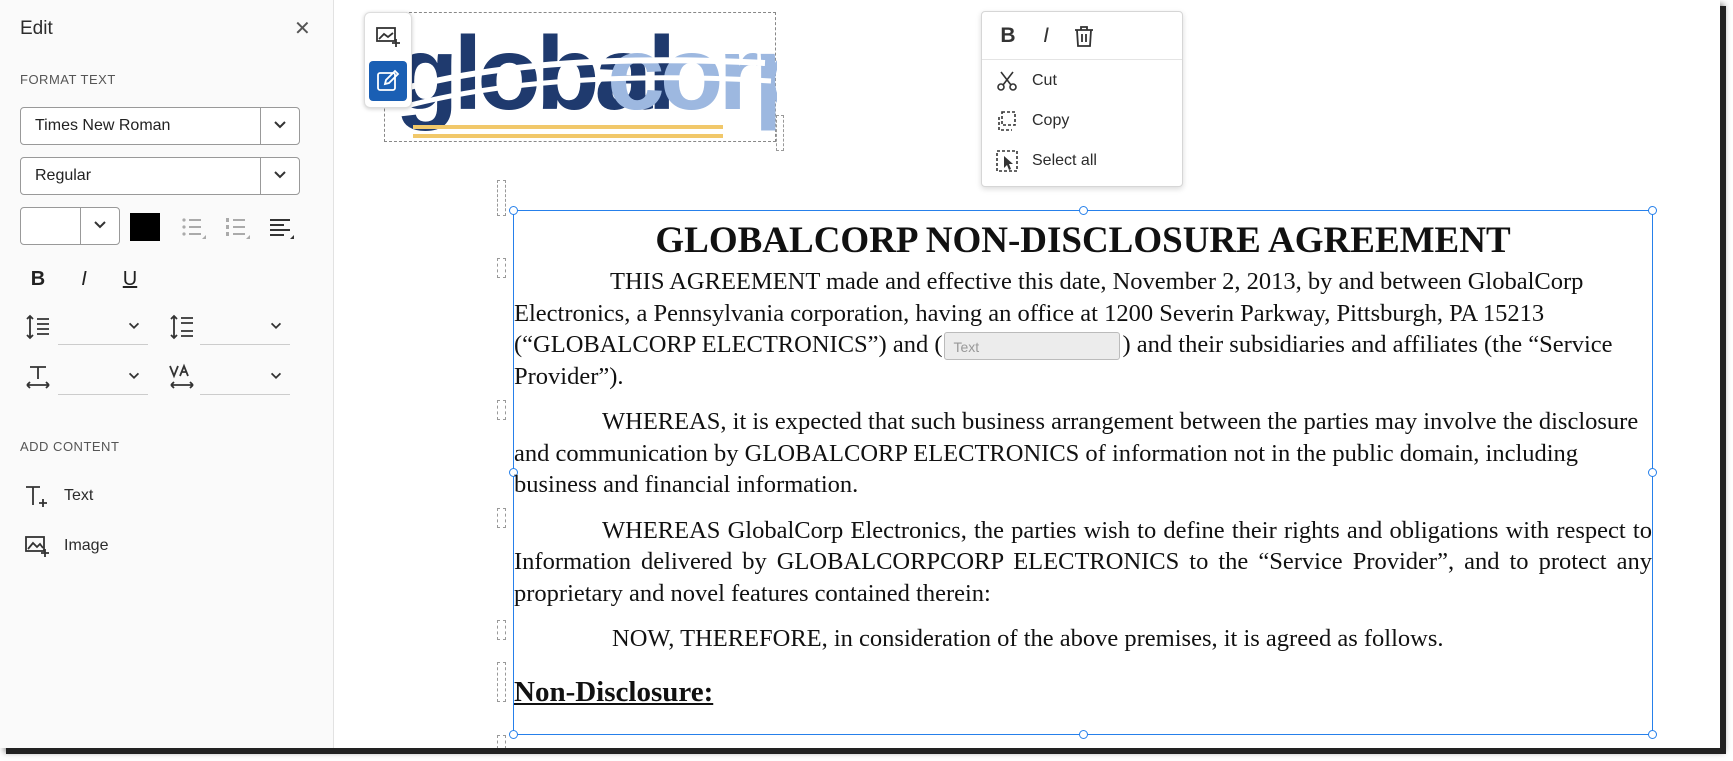  I want to click on font-size-select, so click(70, 226).